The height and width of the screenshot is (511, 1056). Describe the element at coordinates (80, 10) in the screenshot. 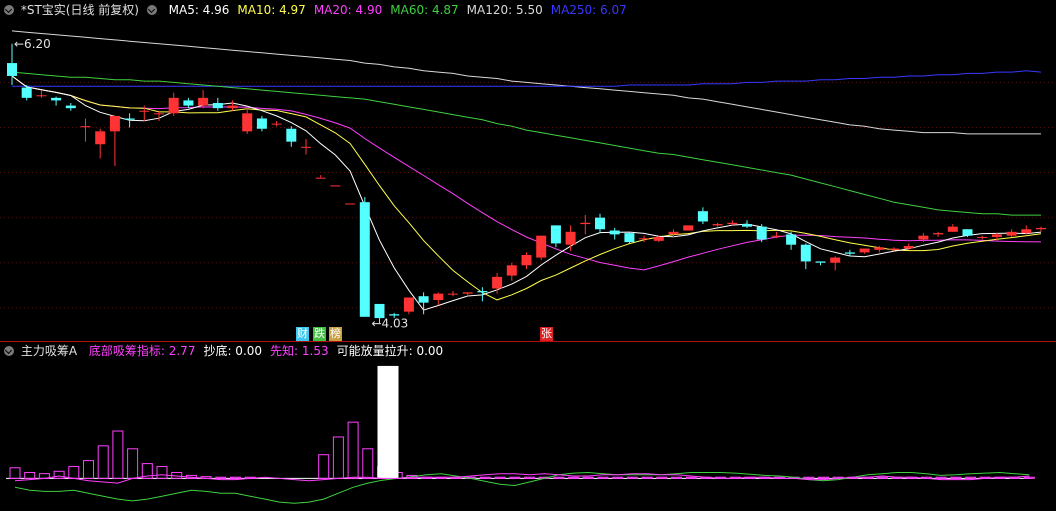

I see `stock-title: *ST宝实(日线 前复权)` at that location.